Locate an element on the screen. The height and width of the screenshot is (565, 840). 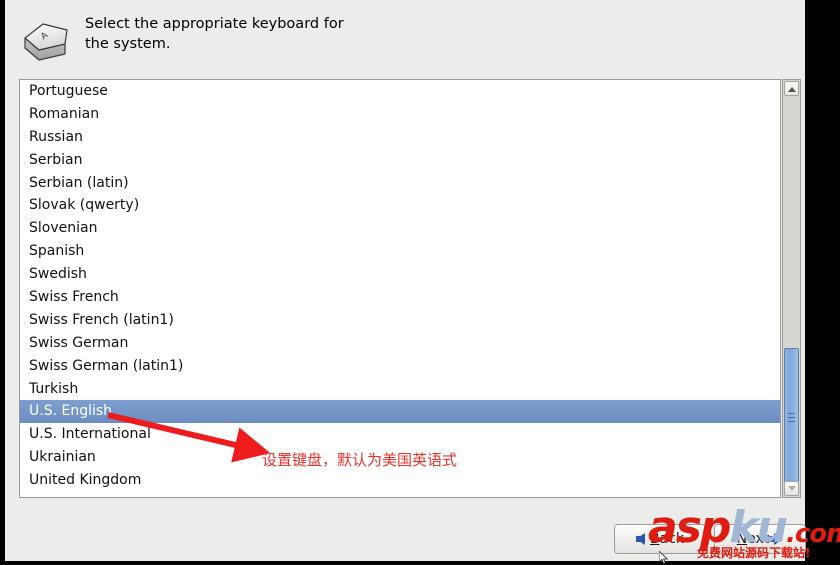
list-item: Romanian is located at coordinates (400, 114).